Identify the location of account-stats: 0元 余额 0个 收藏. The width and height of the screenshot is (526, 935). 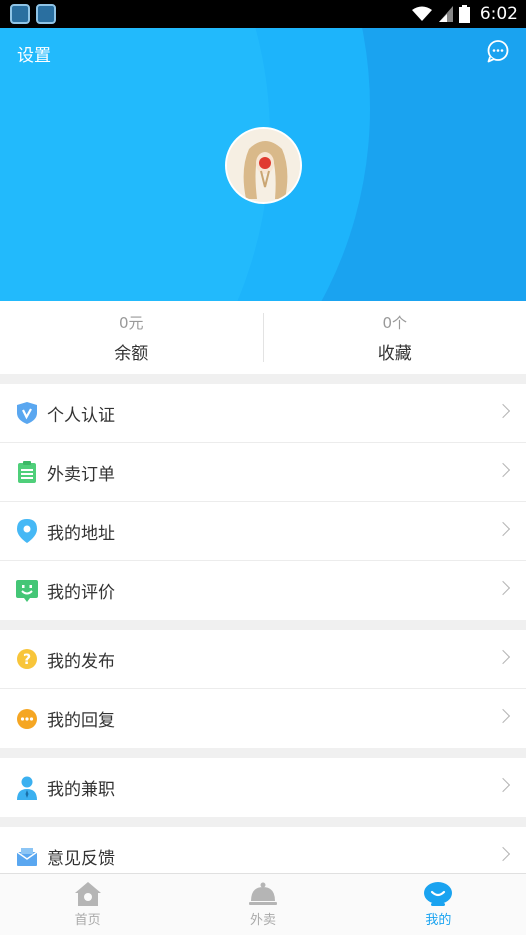
(263, 337).